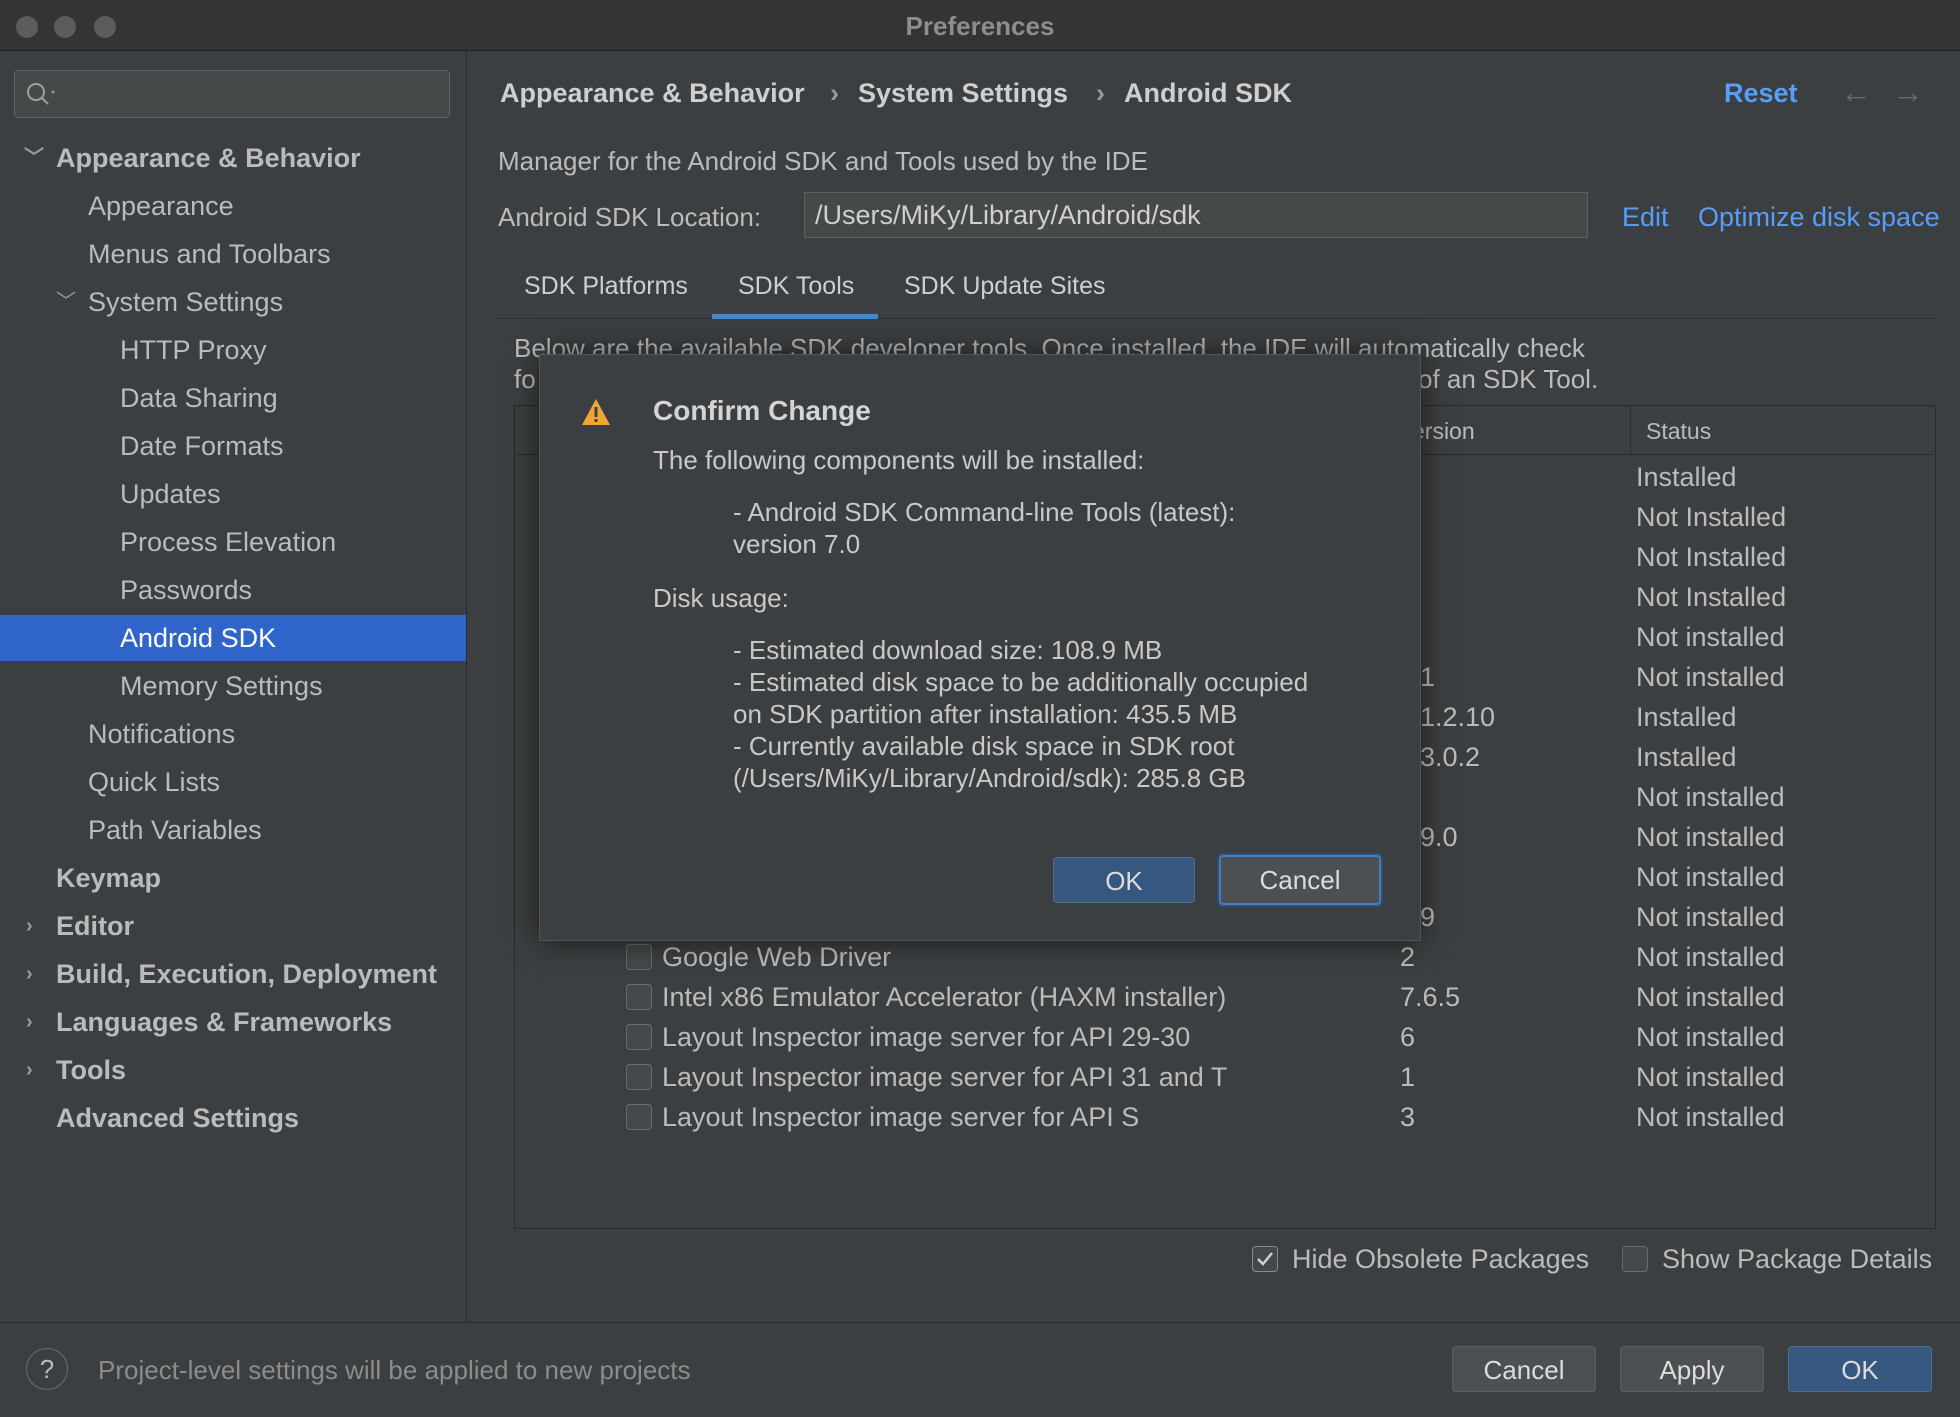 The image size is (1960, 1417). What do you see at coordinates (1860, 1369) in the screenshot?
I see `footer-ok-button: OK` at bounding box center [1860, 1369].